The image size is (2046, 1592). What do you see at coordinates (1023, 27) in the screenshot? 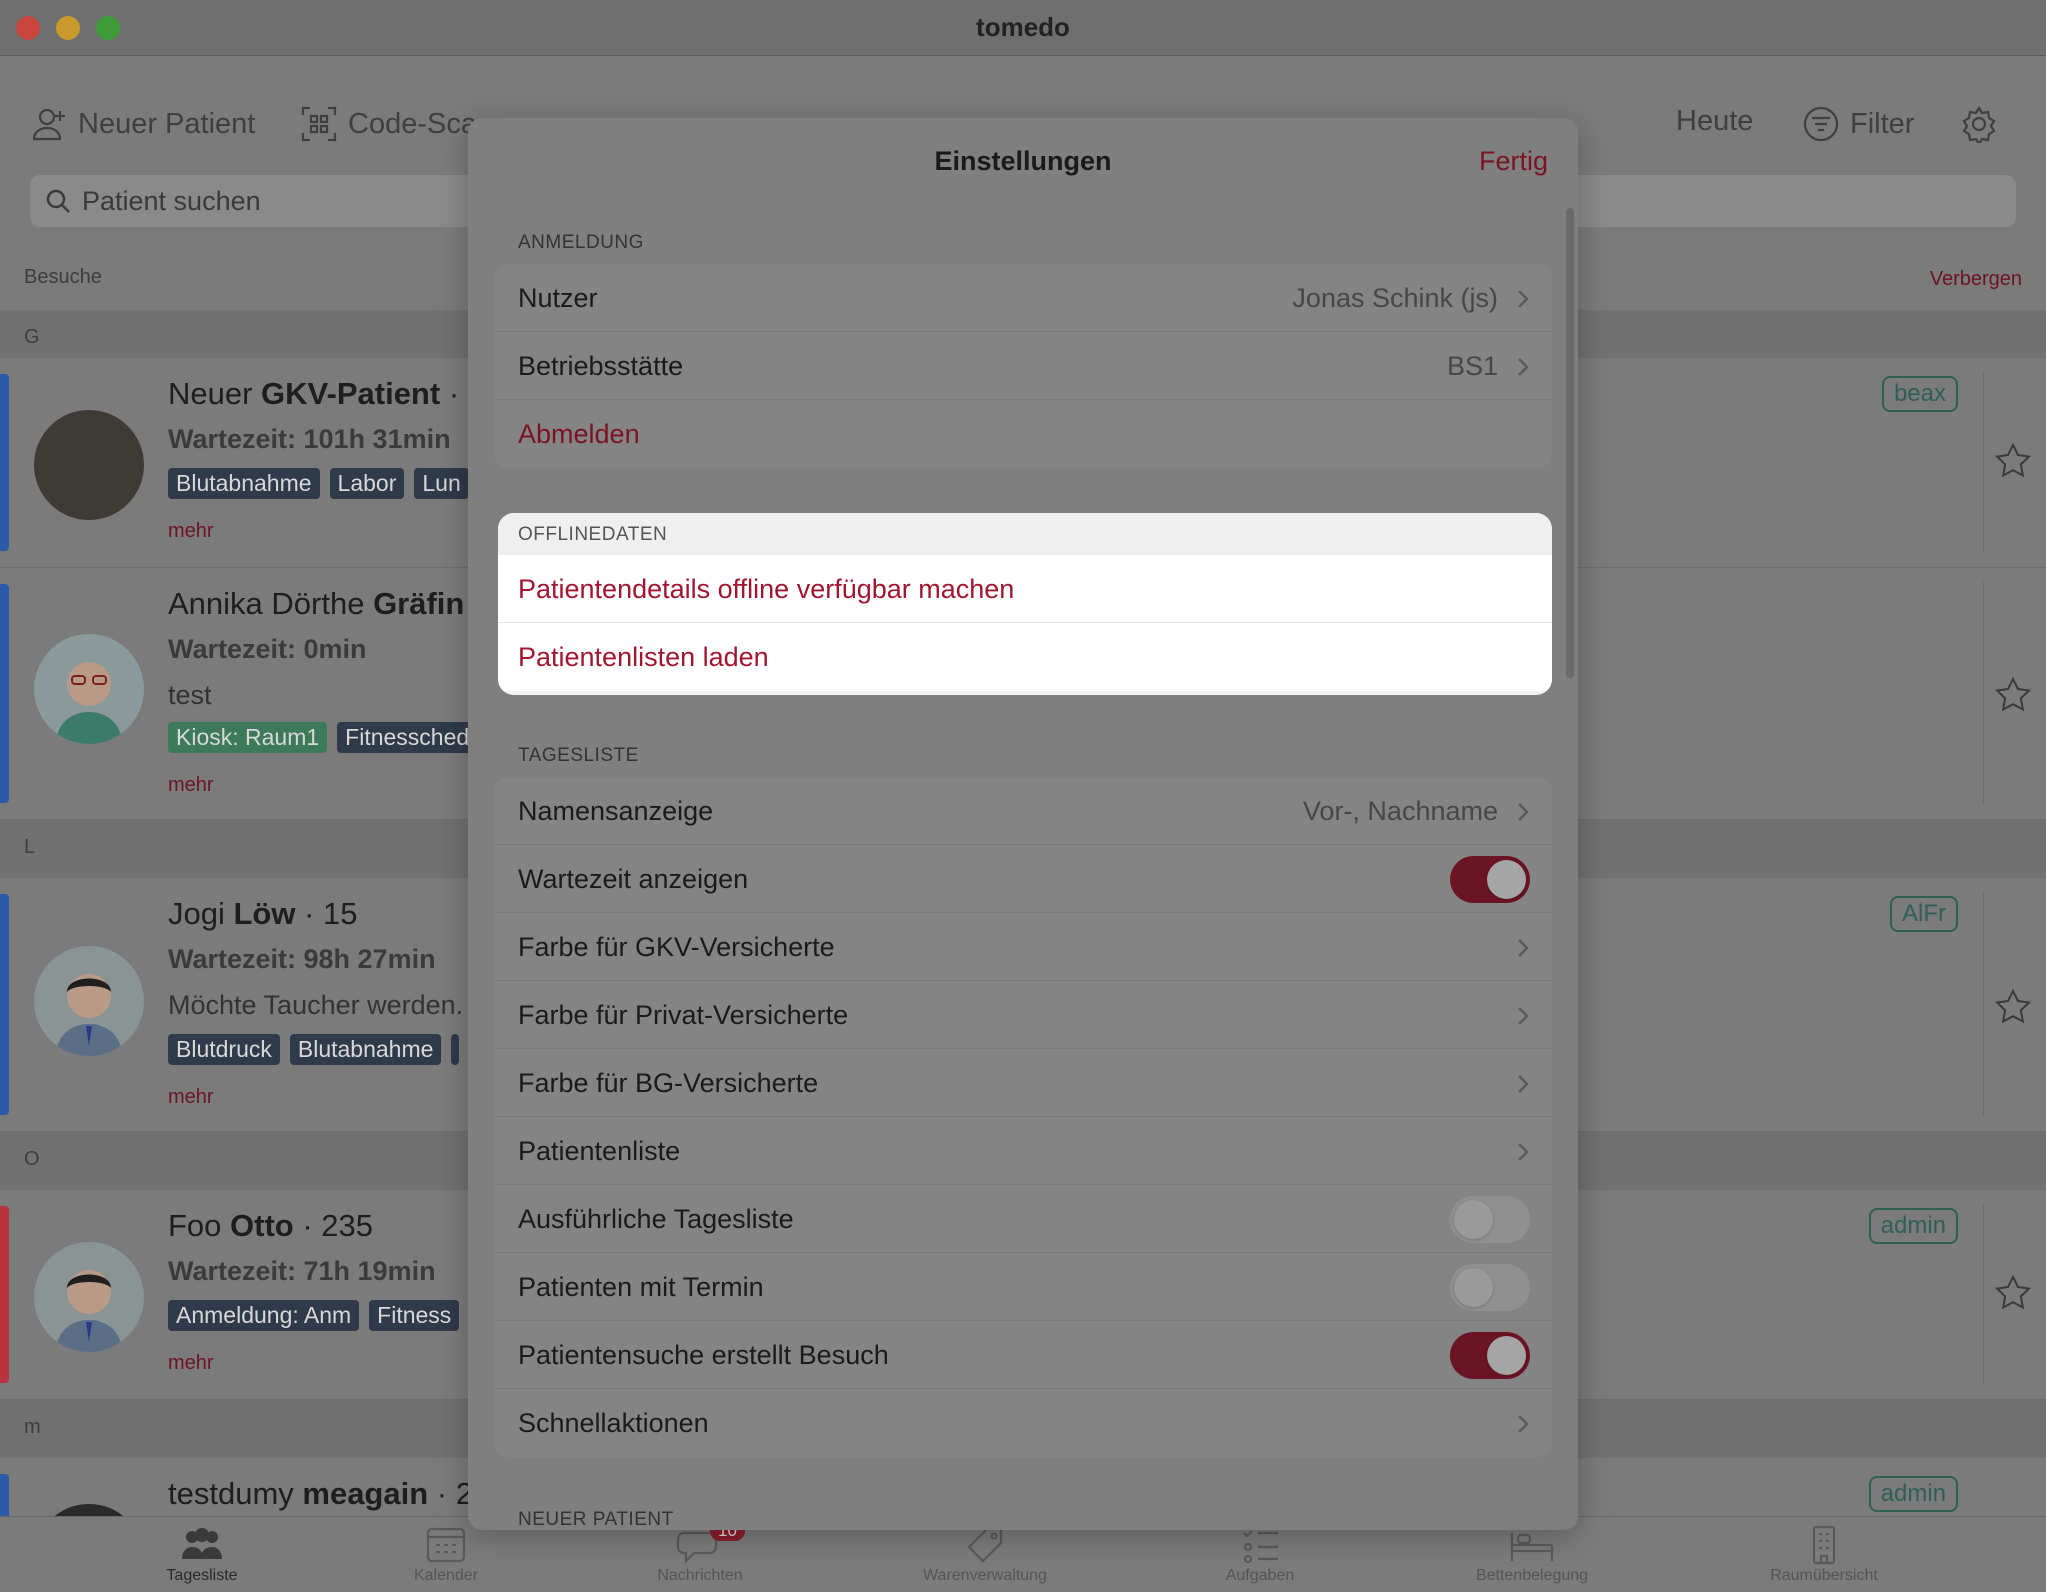
I see `window-title: tomedo` at bounding box center [1023, 27].